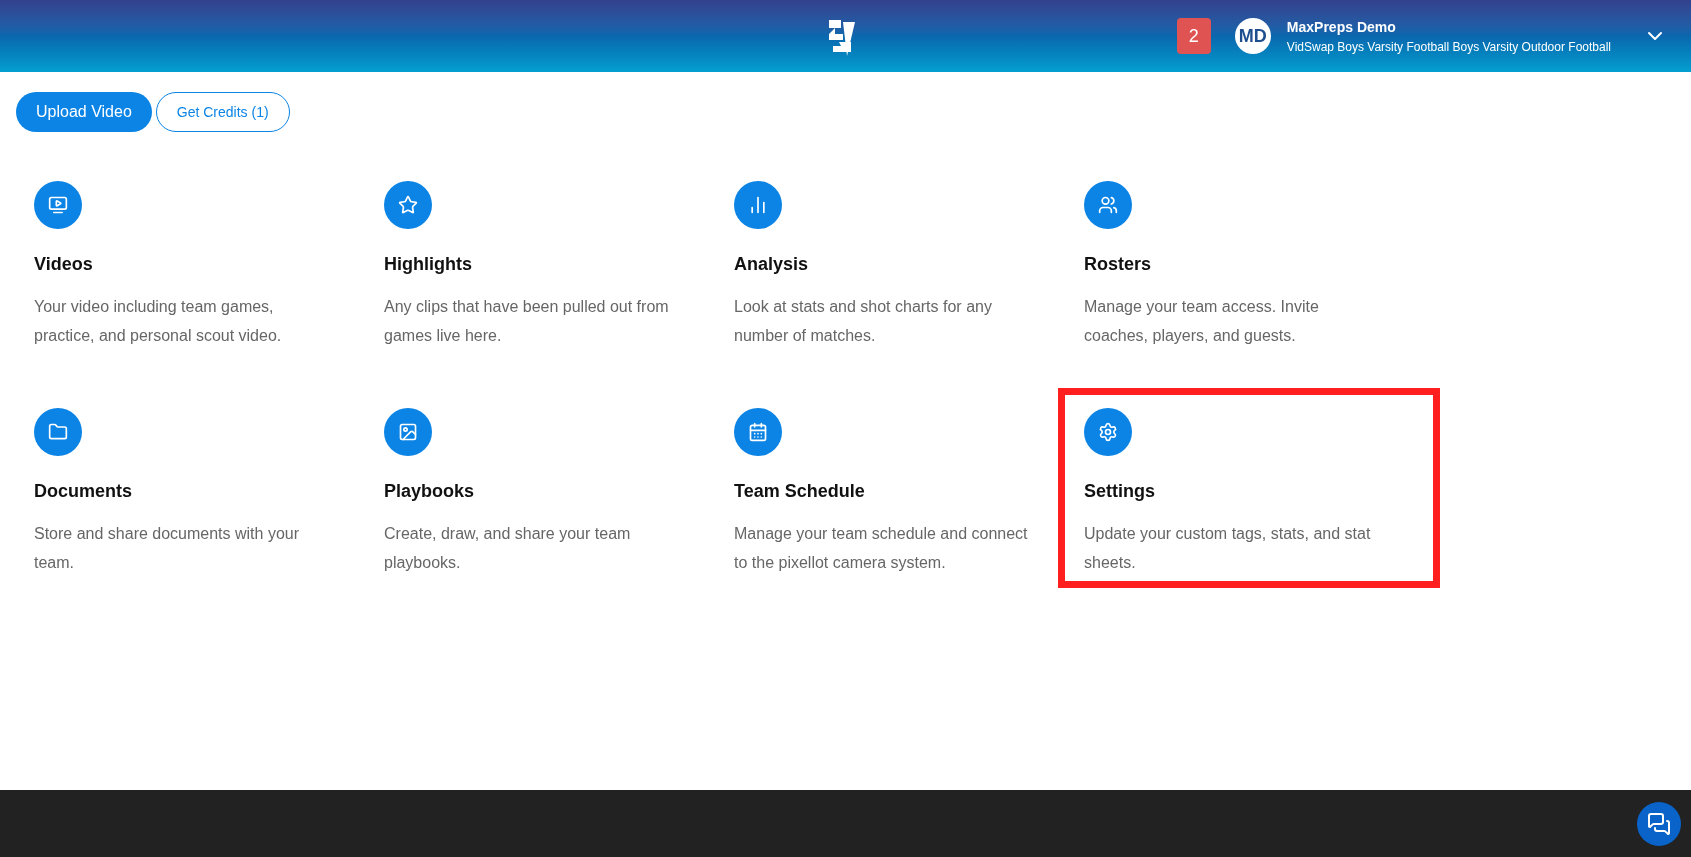 Image resolution: width=1691 pixels, height=857 pixels. What do you see at coordinates (1193, 36) in the screenshot?
I see `notification-badge: 2` at bounding box center [1193, 36].